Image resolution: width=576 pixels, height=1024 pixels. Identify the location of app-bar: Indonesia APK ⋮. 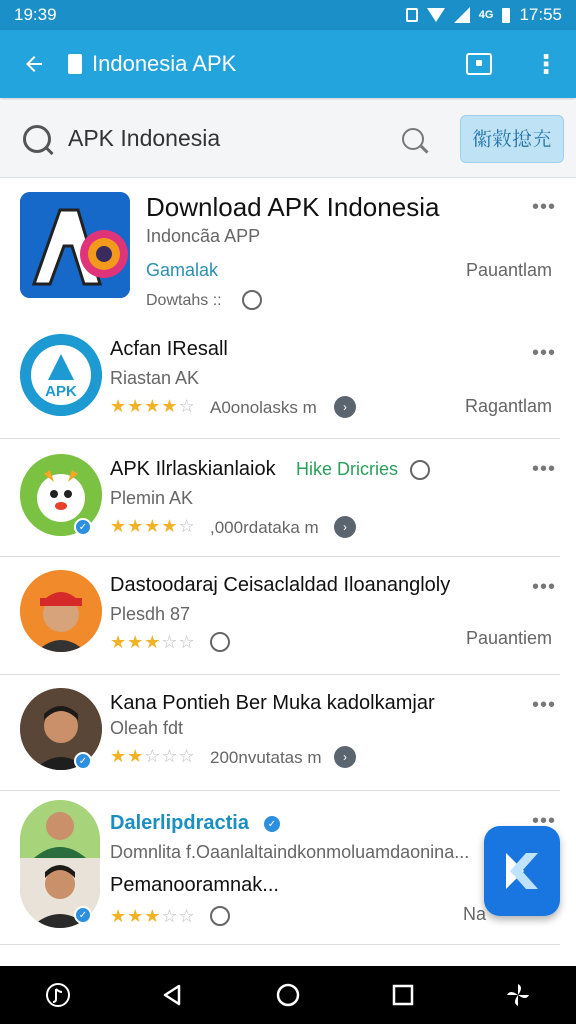
(288, 64).